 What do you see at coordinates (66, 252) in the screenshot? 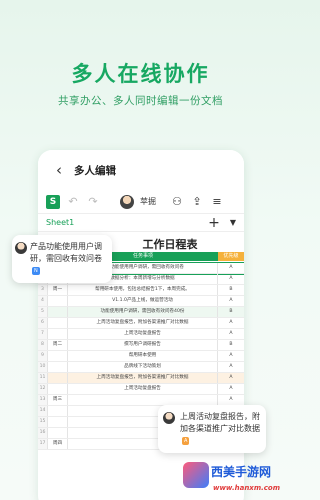
I see `comment-text: 产品功能使用用户调研，需回收有效问卷` at bounding box center [66, 252].